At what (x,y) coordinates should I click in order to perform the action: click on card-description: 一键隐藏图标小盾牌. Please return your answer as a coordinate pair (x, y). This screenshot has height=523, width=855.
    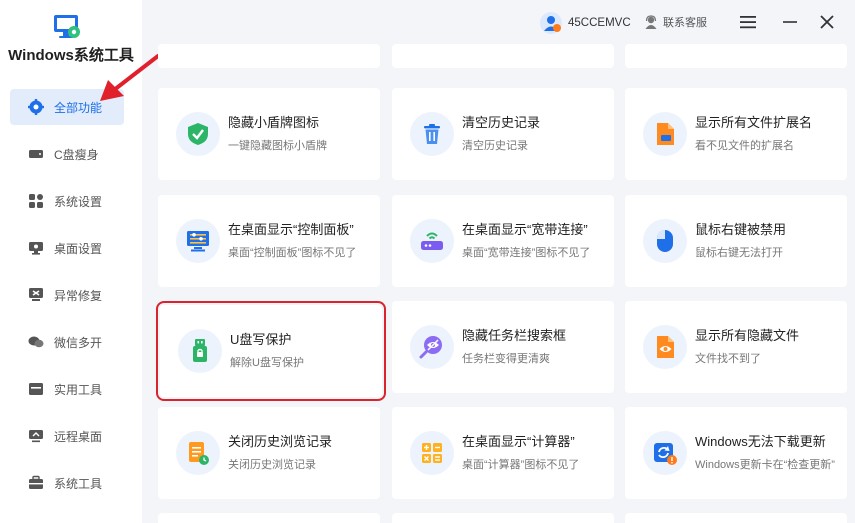
    Looking at the image, I should click on (277, 146).